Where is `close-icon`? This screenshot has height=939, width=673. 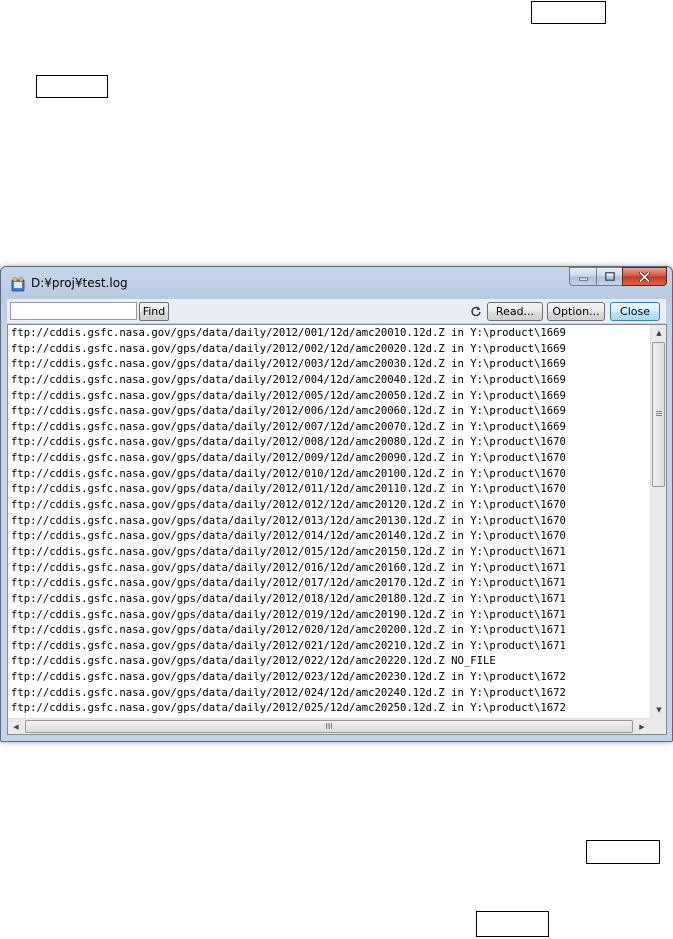 close-icon is located at coordinates (644, 276).